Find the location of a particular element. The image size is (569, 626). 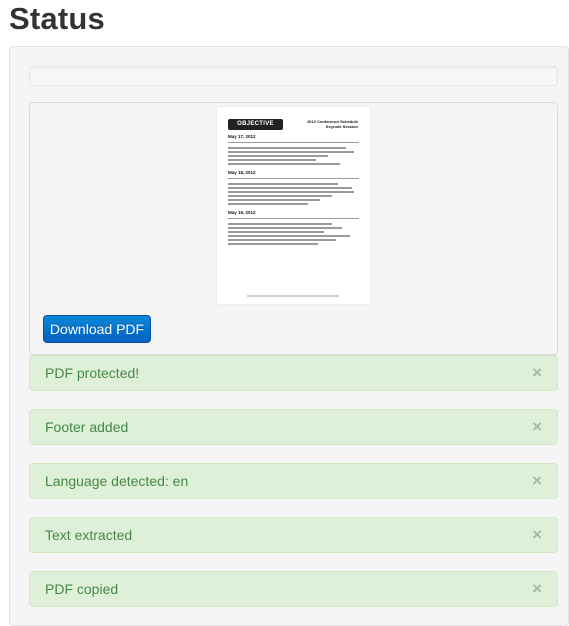

alert-message: Text extracted is located at coordinates (89, 535).